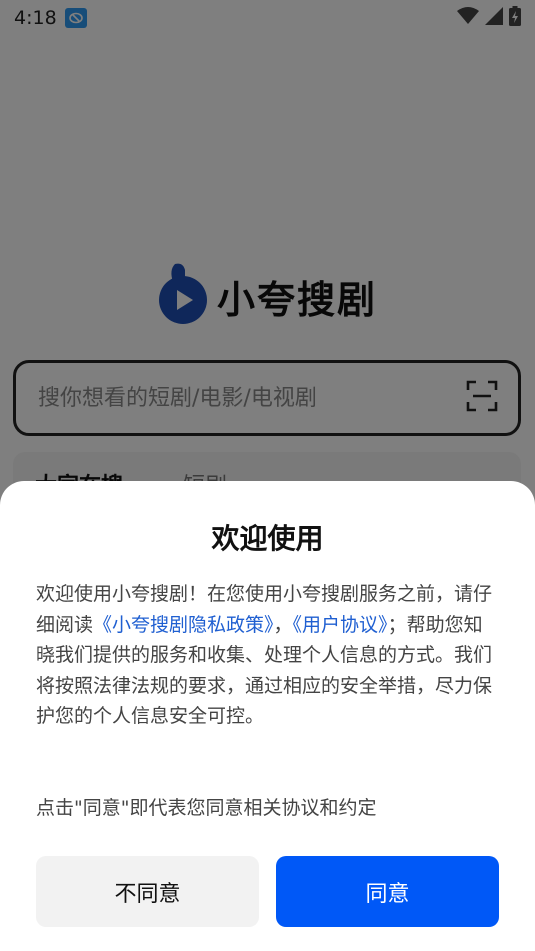 The width and height of the screenshot is (535, 951). What do you see at coordinates (183, 625) in the screenshot?
I see `privacy-policy-link: 《小夸搜剧隐私政策》` at bounding box center [183, 625].